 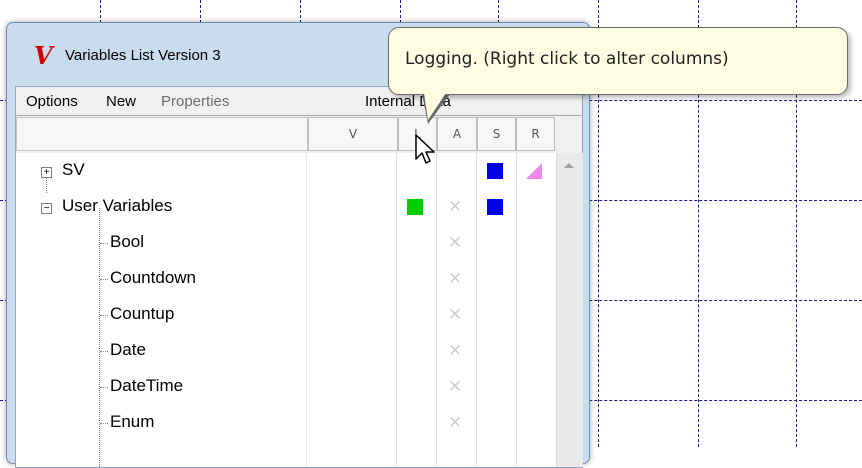 What do you see at coordinates (121, 101) in the screenshot?
I see `menu-new: New` at bounding box center [121, 101].